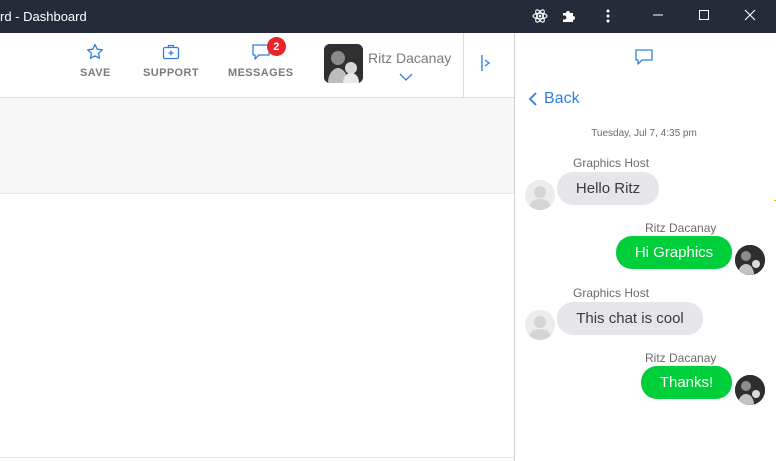  I want to click on chevron-down-icon, so click(406, 78).